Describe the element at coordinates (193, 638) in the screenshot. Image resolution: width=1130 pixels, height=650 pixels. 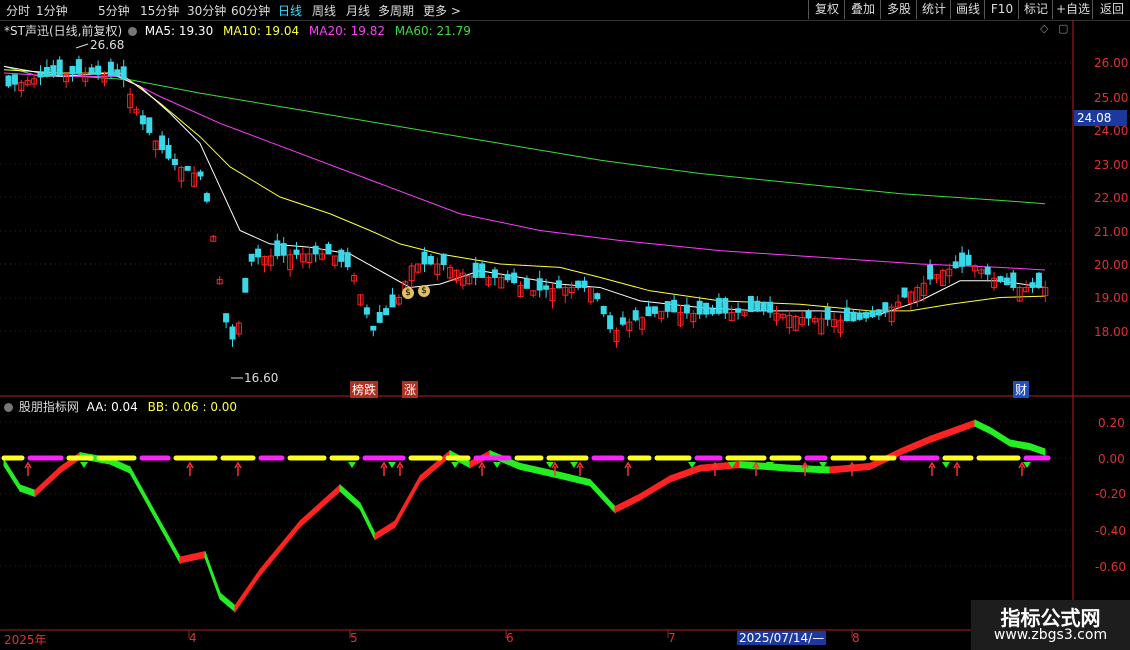
I see `date-label: 4` at that location.